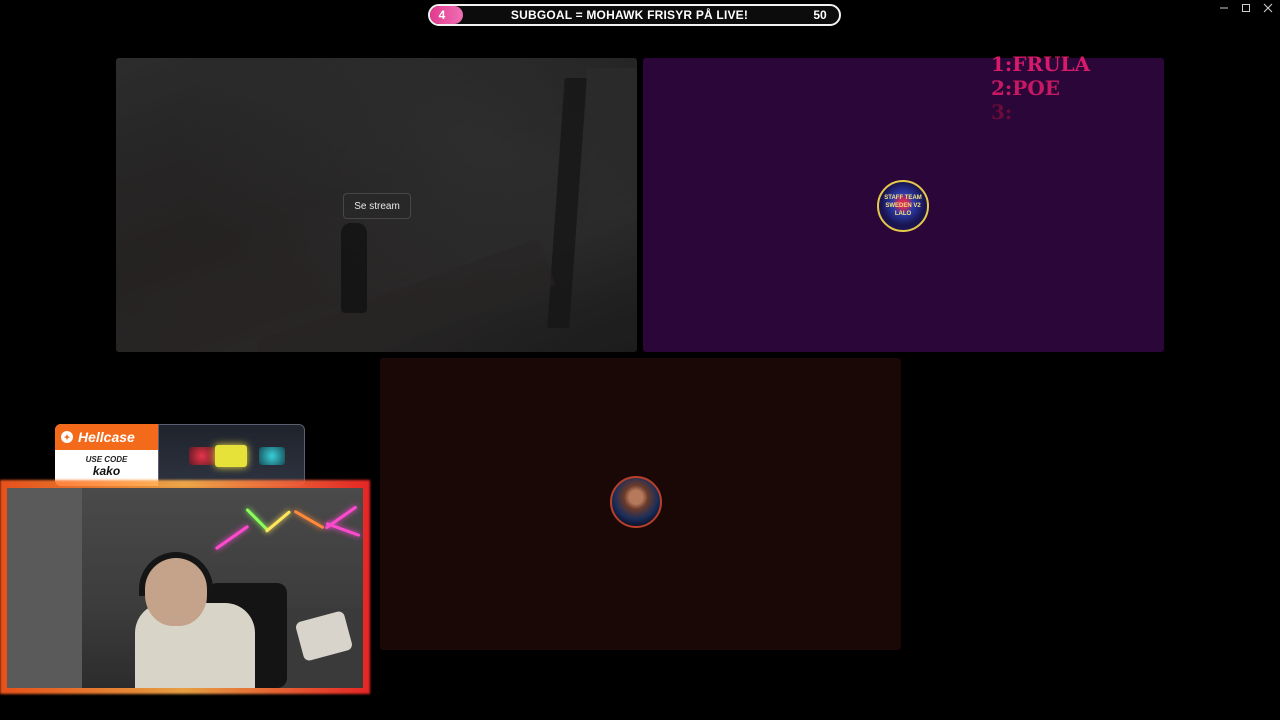 This screenshot has height=720, width=1280. What do you see at coordinates (636, 502) in the screenshot?
I see `portrait-avatar-icon` at bounding box center [636, 502].